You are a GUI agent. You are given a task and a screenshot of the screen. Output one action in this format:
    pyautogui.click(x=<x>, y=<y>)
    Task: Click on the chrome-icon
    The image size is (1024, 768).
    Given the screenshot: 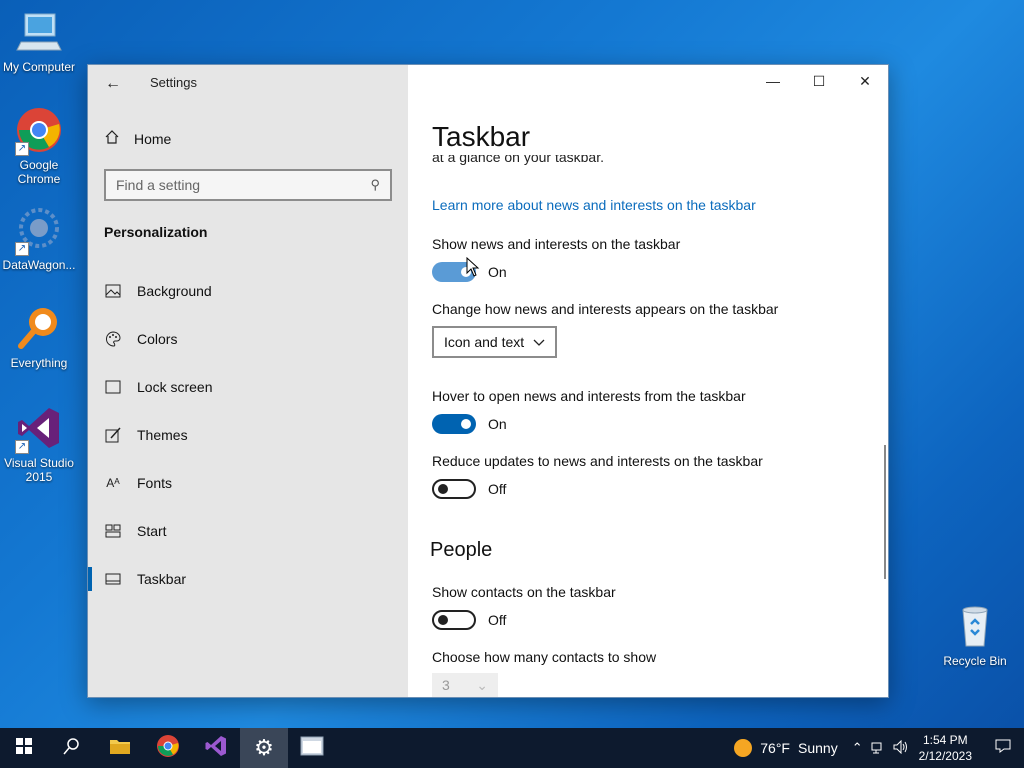 What is the action you would take?
    pyautogui.click(x=168, y=748)
    